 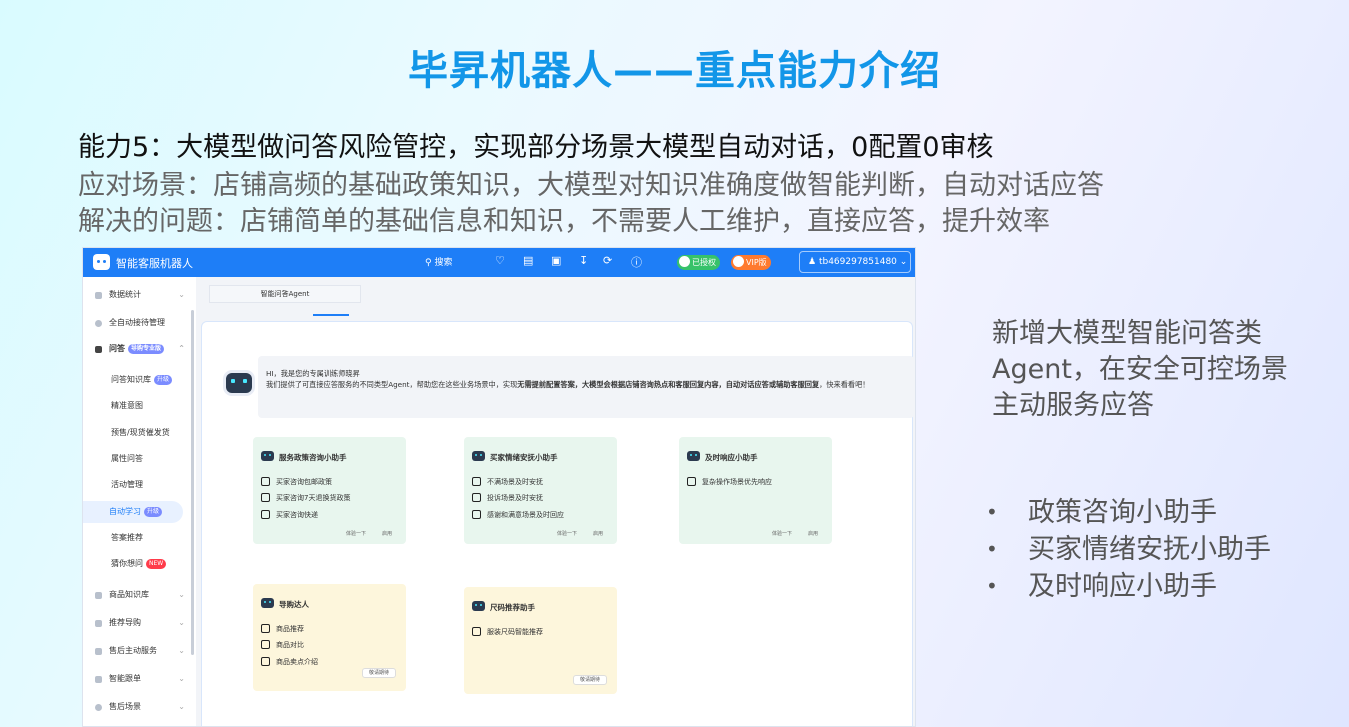 What do you see at coordinates (285, 294) in the screenshot?
I see `tab-smart-qa-agent: 智能问答Agent` at bounding box center [285, 294].